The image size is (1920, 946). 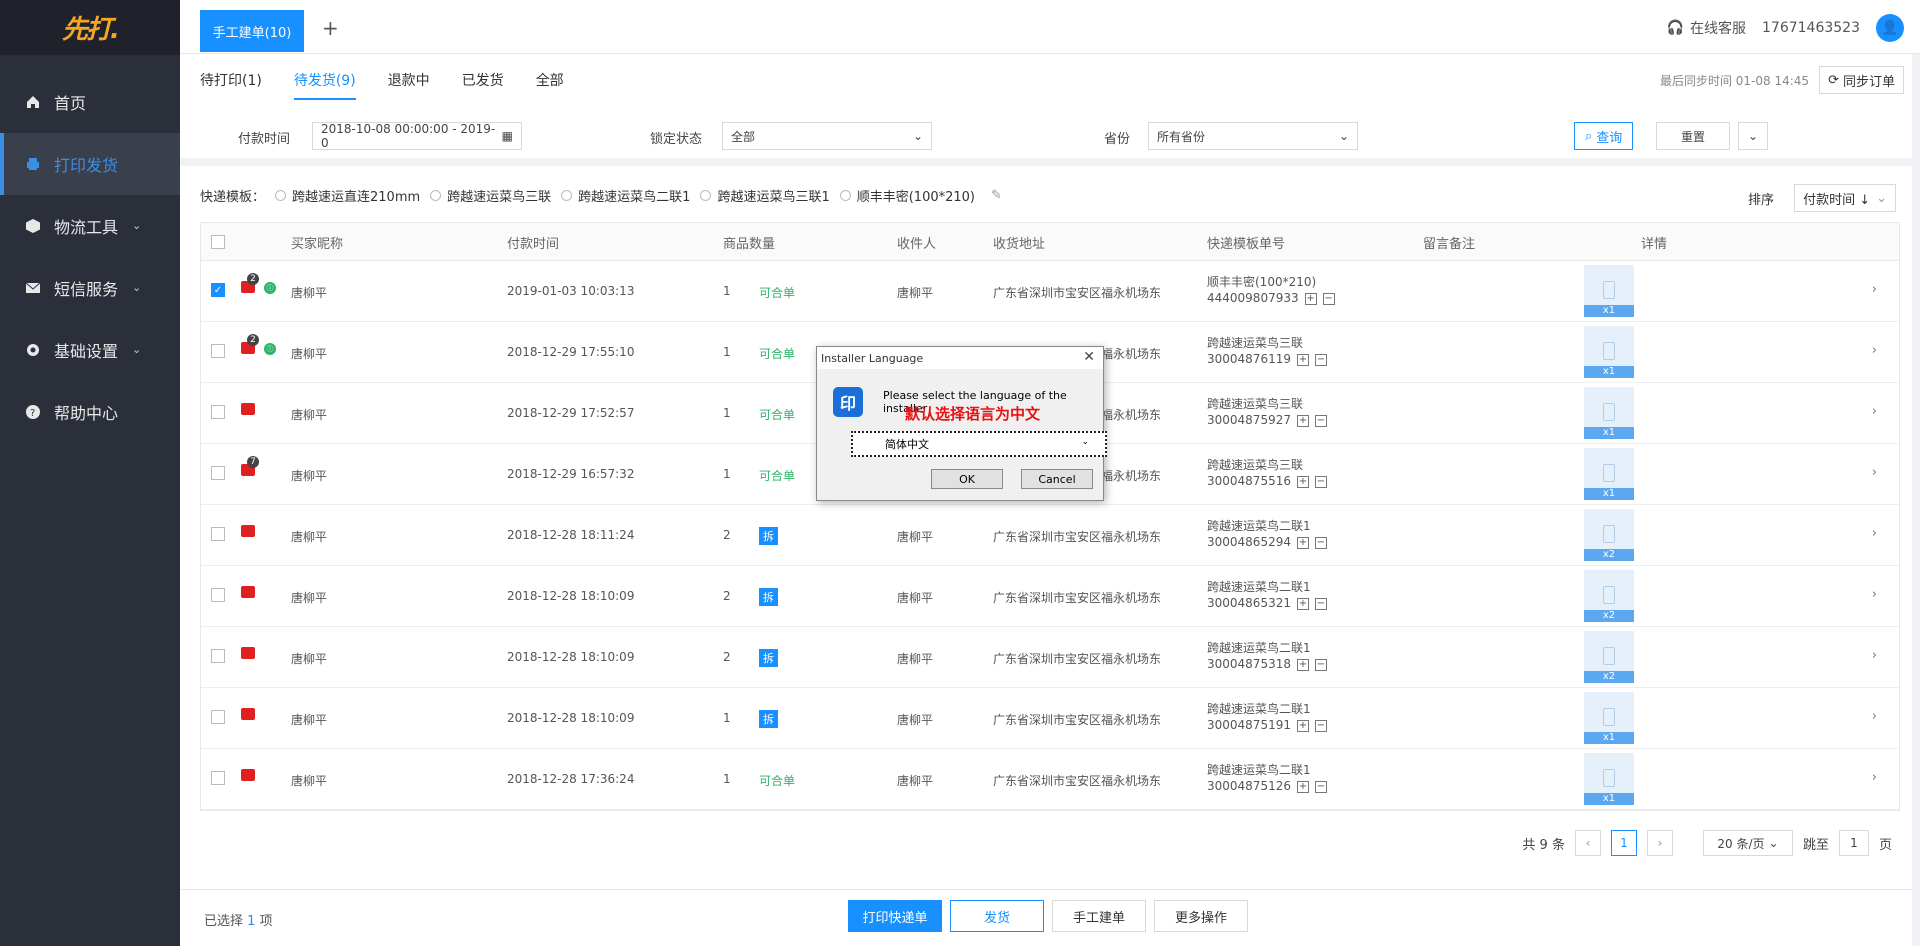 I want to click on tab-to-print: 待打印(1), so click(x=231, y=85).